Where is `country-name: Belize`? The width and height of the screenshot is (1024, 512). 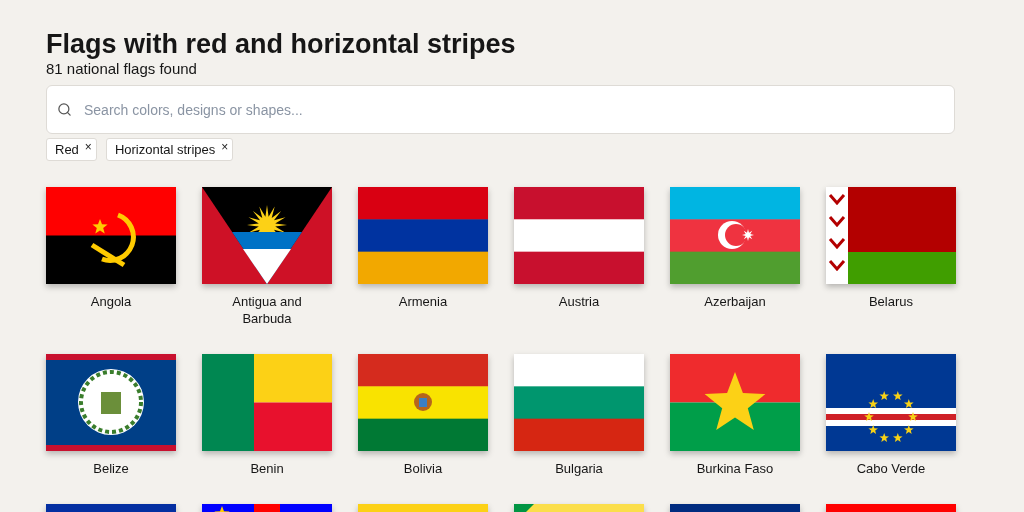 country-name: Belize is located at coordinates (111, 468).